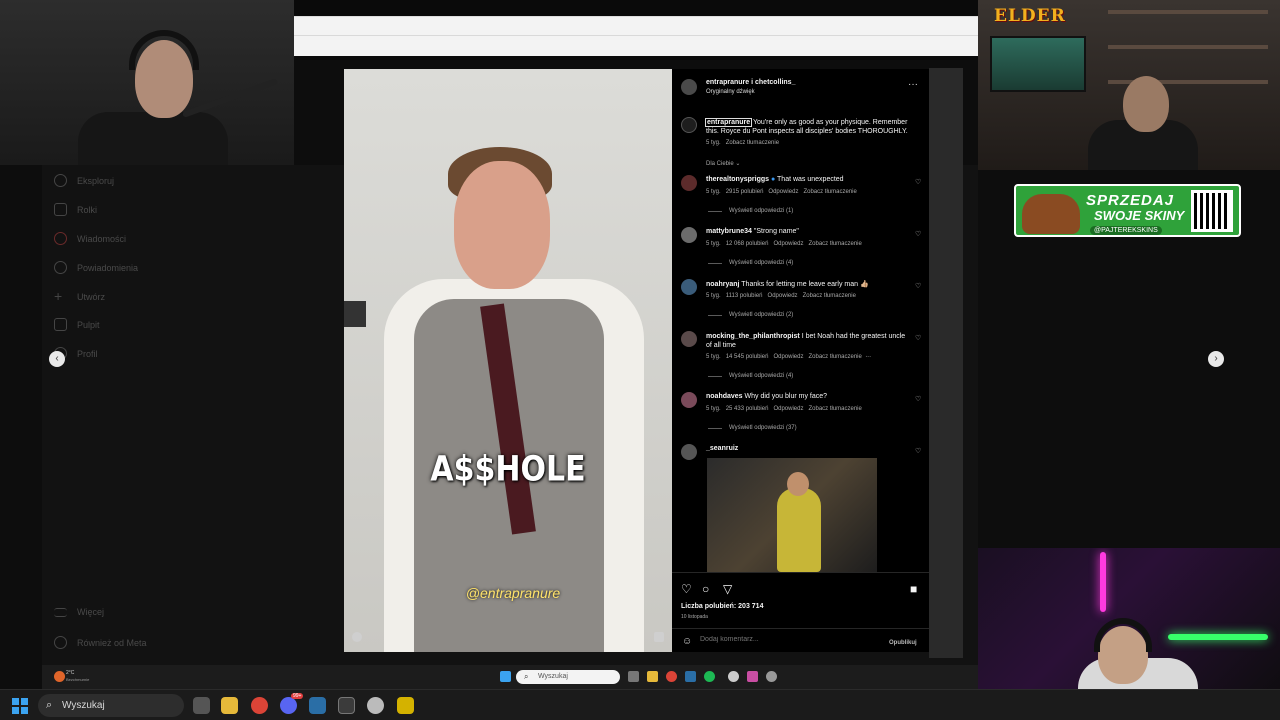 This screenshot has width=1280, height=720. What do you see at coordinates (753, 336) in the screenshot?
I see `comment-username: mocking_the_philanthropist` at bounding box center [753, 336].